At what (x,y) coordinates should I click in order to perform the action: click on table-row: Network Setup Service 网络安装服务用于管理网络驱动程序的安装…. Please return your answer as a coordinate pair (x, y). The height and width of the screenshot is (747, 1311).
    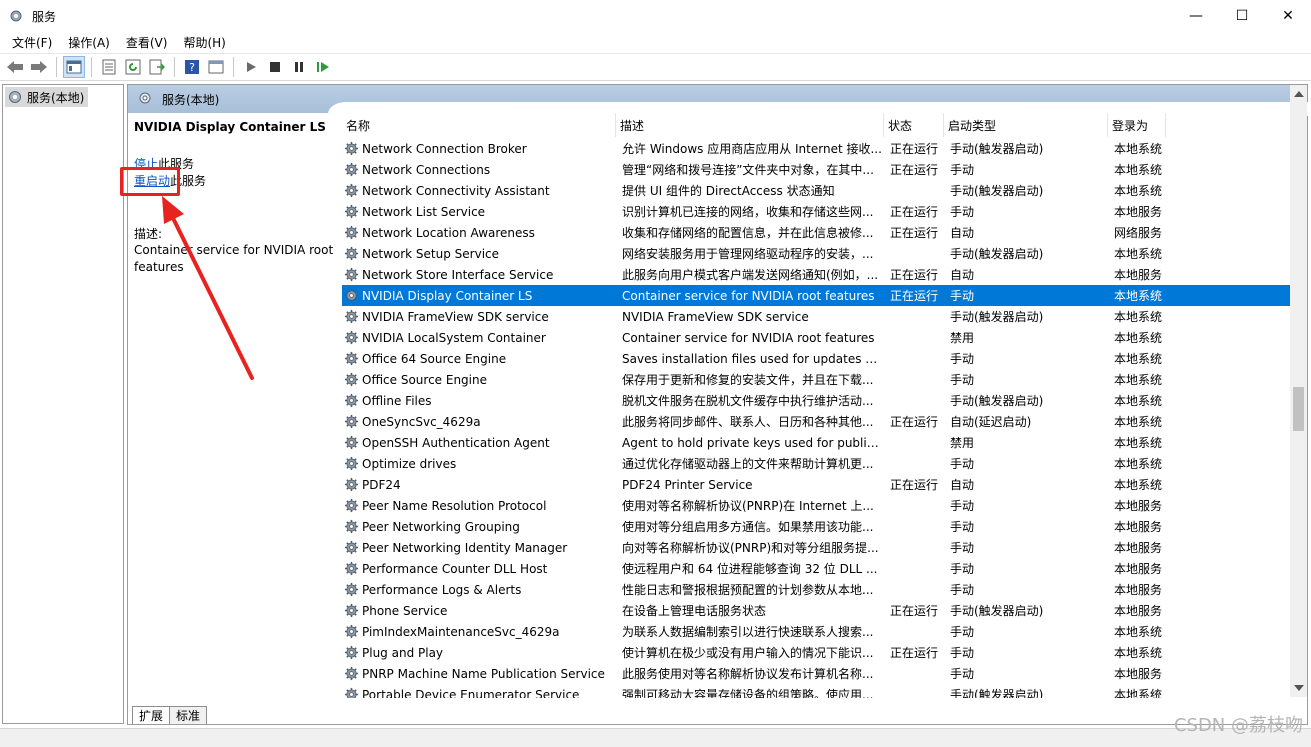
    Looking at the image, I should click on (817, 253).